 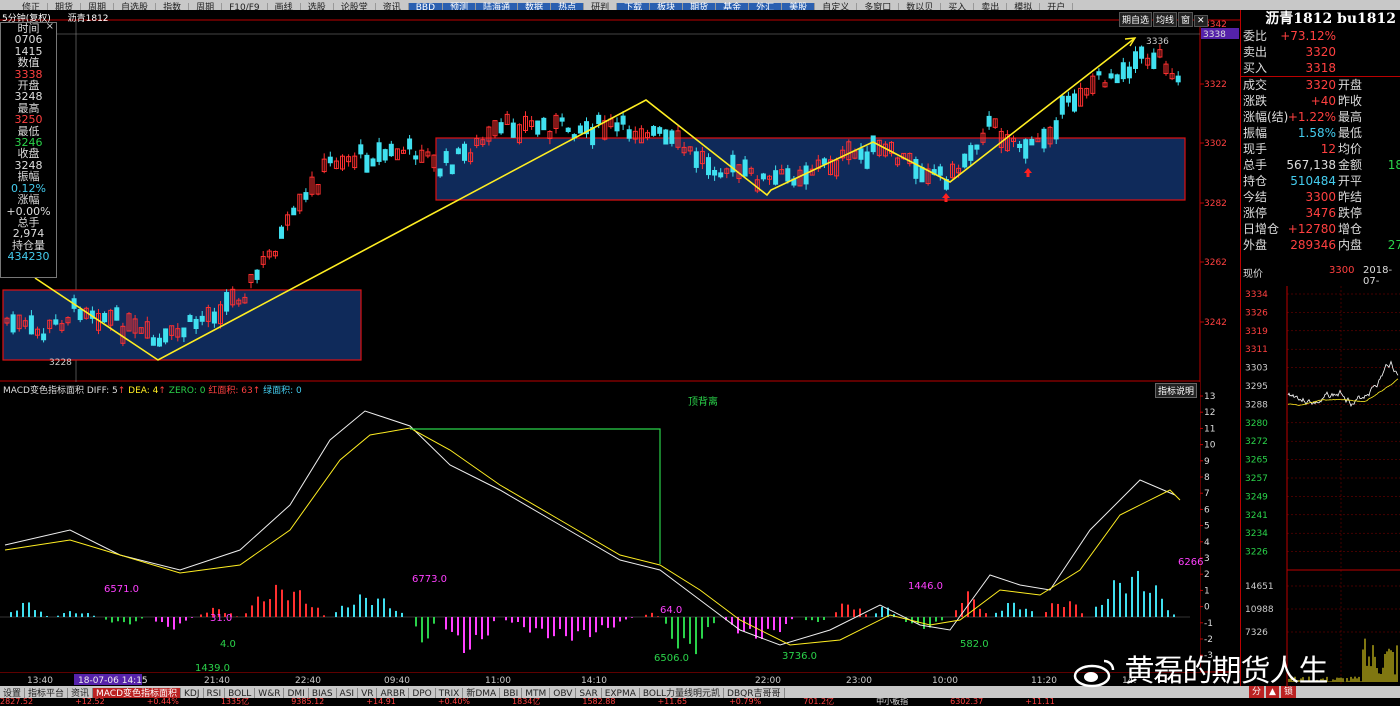 I want to click on macd-tick: 5, so click(x=1207, y=527).